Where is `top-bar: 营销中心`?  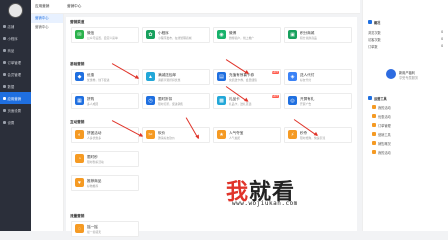
top-bar: 营销中心 is located at coordinates (211, 7).